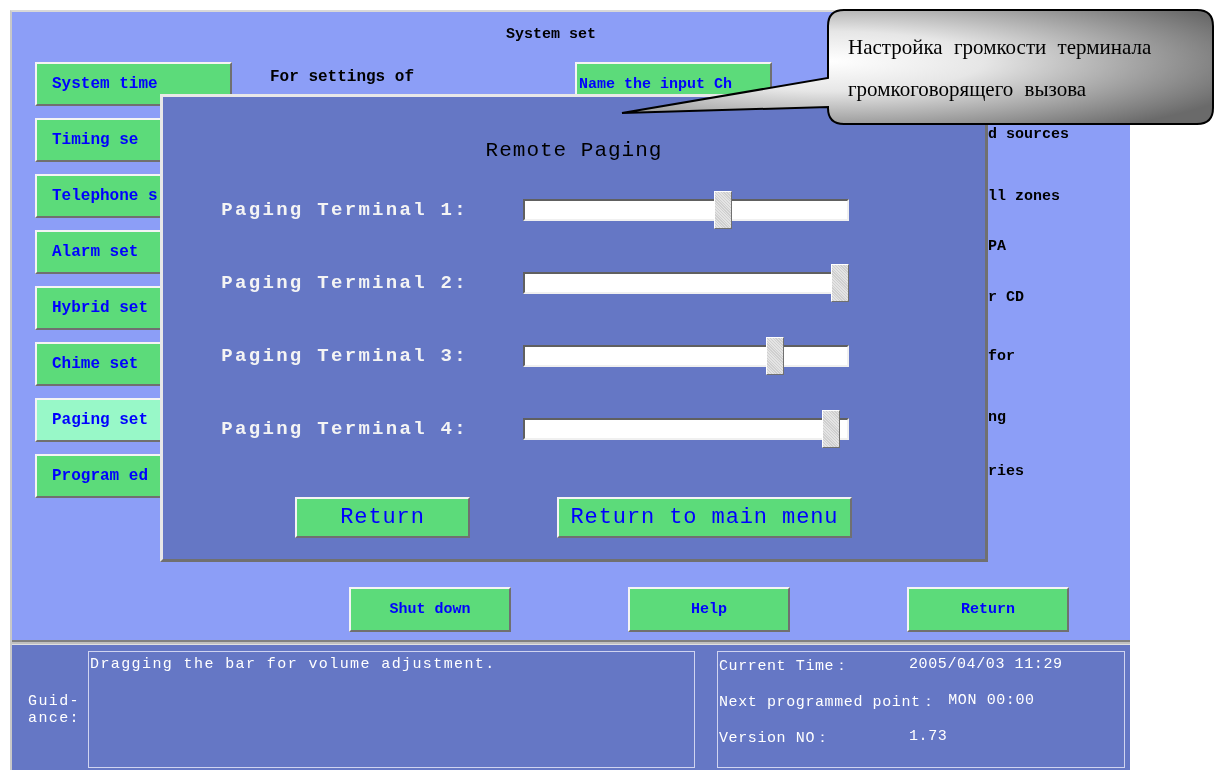  Describe the element at coordinates (391, 709) in the screenshot. I see `guidance-box: Dragging the bar for volume adjustment.` at that location.